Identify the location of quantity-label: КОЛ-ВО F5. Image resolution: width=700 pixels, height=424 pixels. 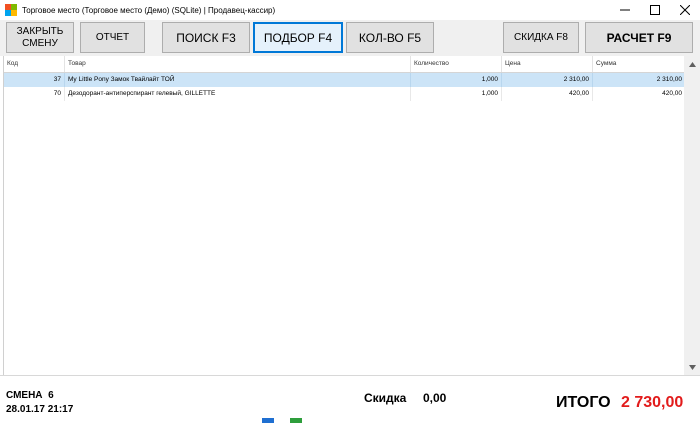
(390, 37).